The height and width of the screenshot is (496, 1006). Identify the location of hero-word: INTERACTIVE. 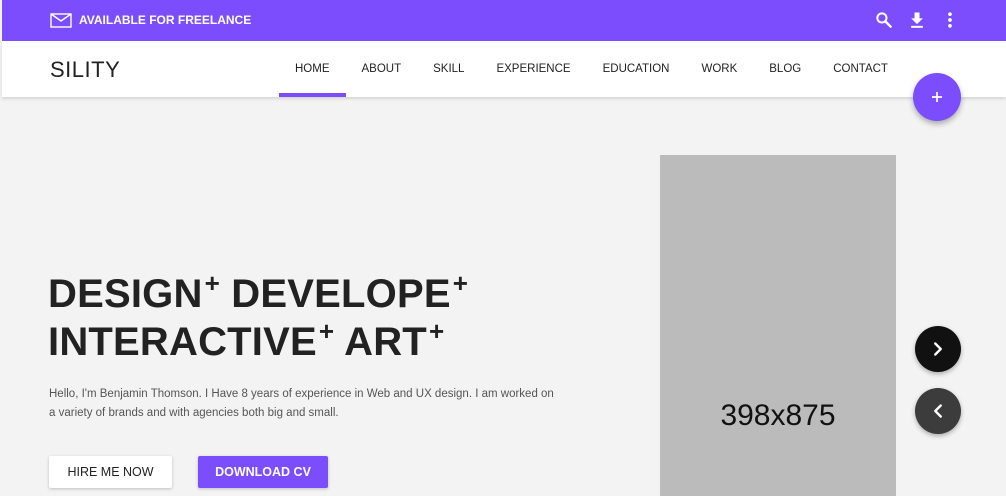
(182, 342).